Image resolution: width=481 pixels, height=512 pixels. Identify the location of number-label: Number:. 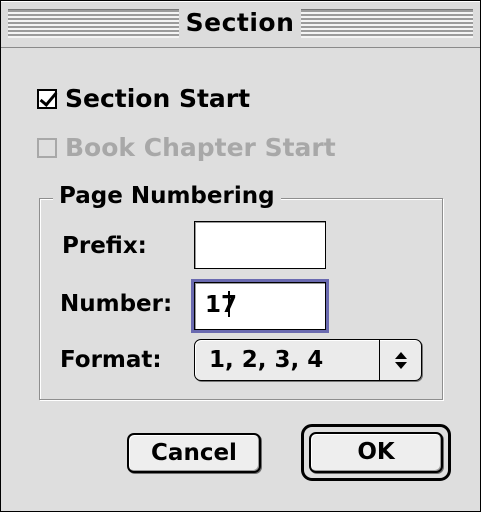
(116, 304).